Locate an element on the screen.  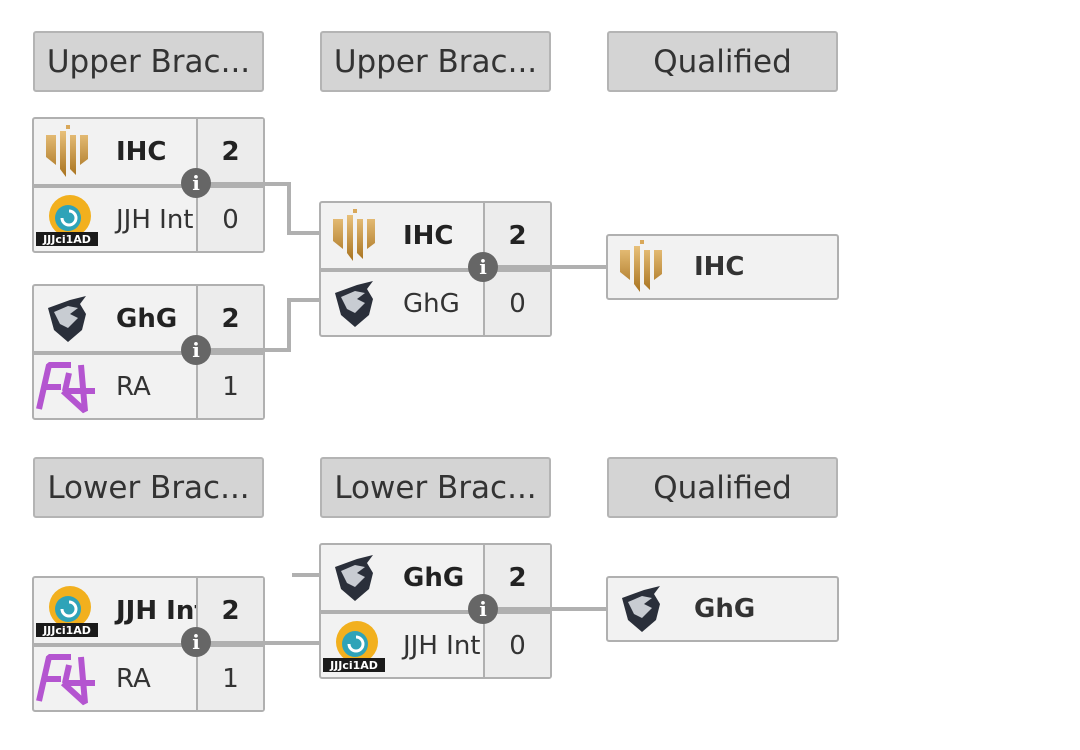
team-row: GhG 0 is located at coordinates (435, 301).